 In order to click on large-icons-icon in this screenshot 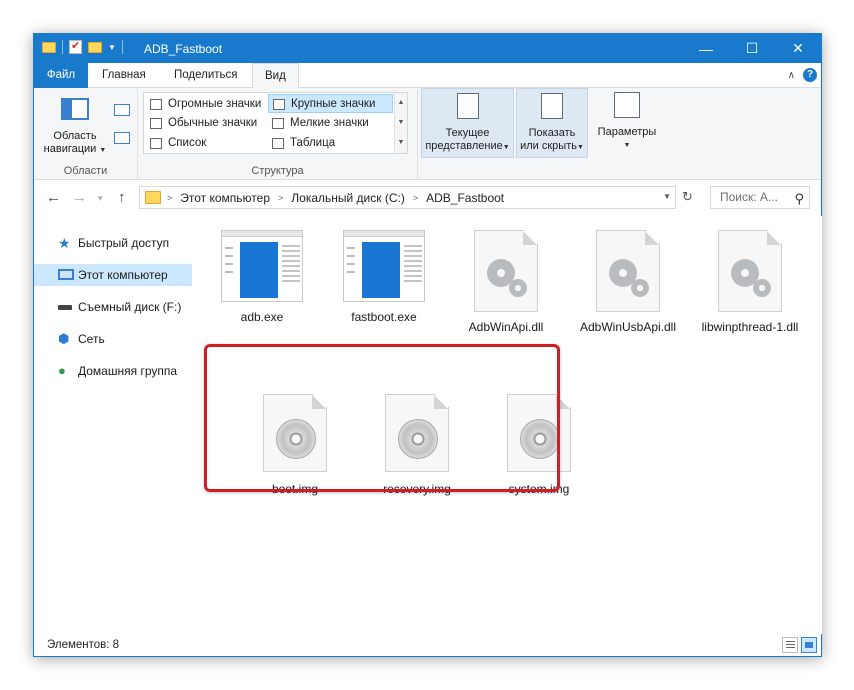, I will do `click(279, 104)`.